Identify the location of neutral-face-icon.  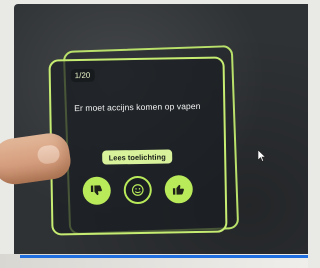
(138, 190).